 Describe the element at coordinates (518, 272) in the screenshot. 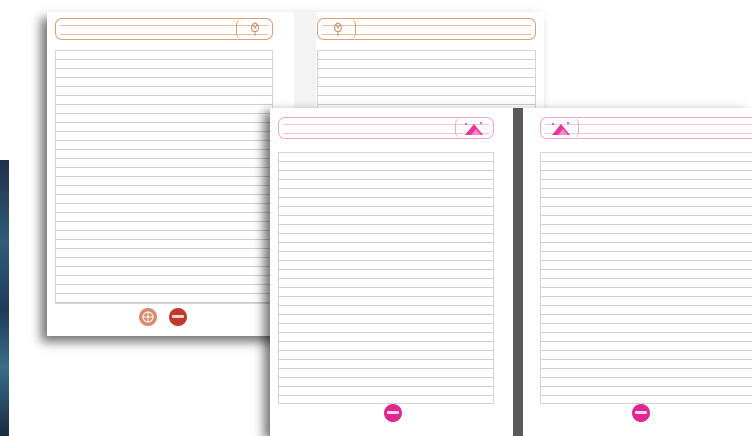

I see `front-spread-gutter` at that location.